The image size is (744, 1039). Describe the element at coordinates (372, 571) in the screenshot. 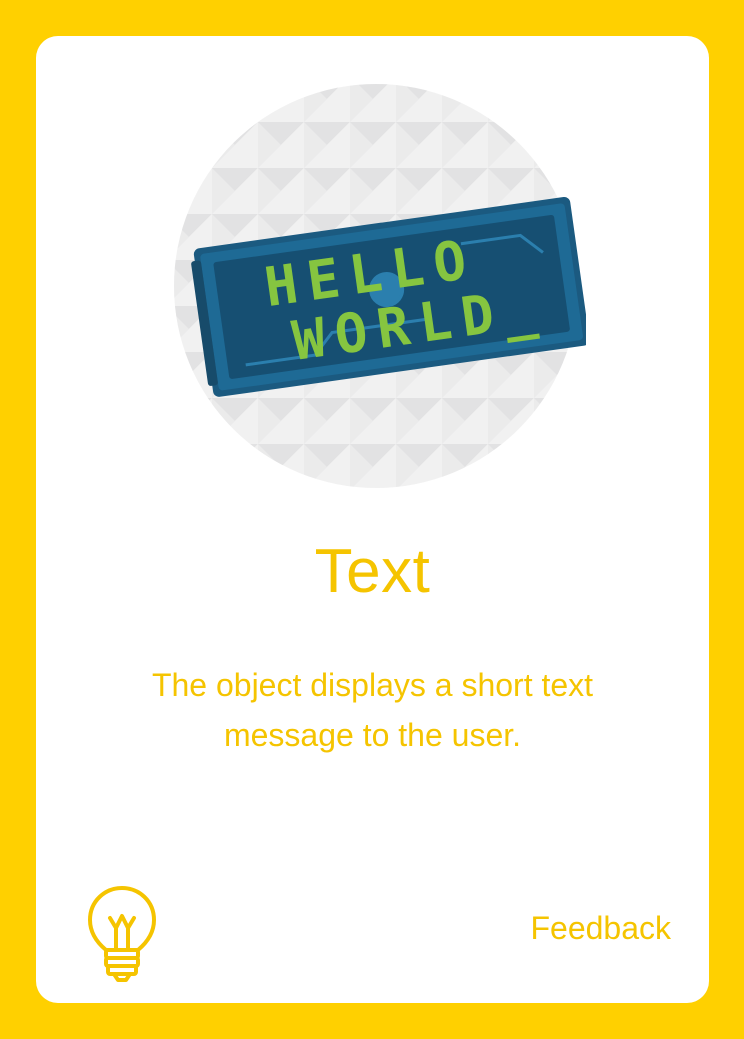

I see `card-title: Text` at that location.